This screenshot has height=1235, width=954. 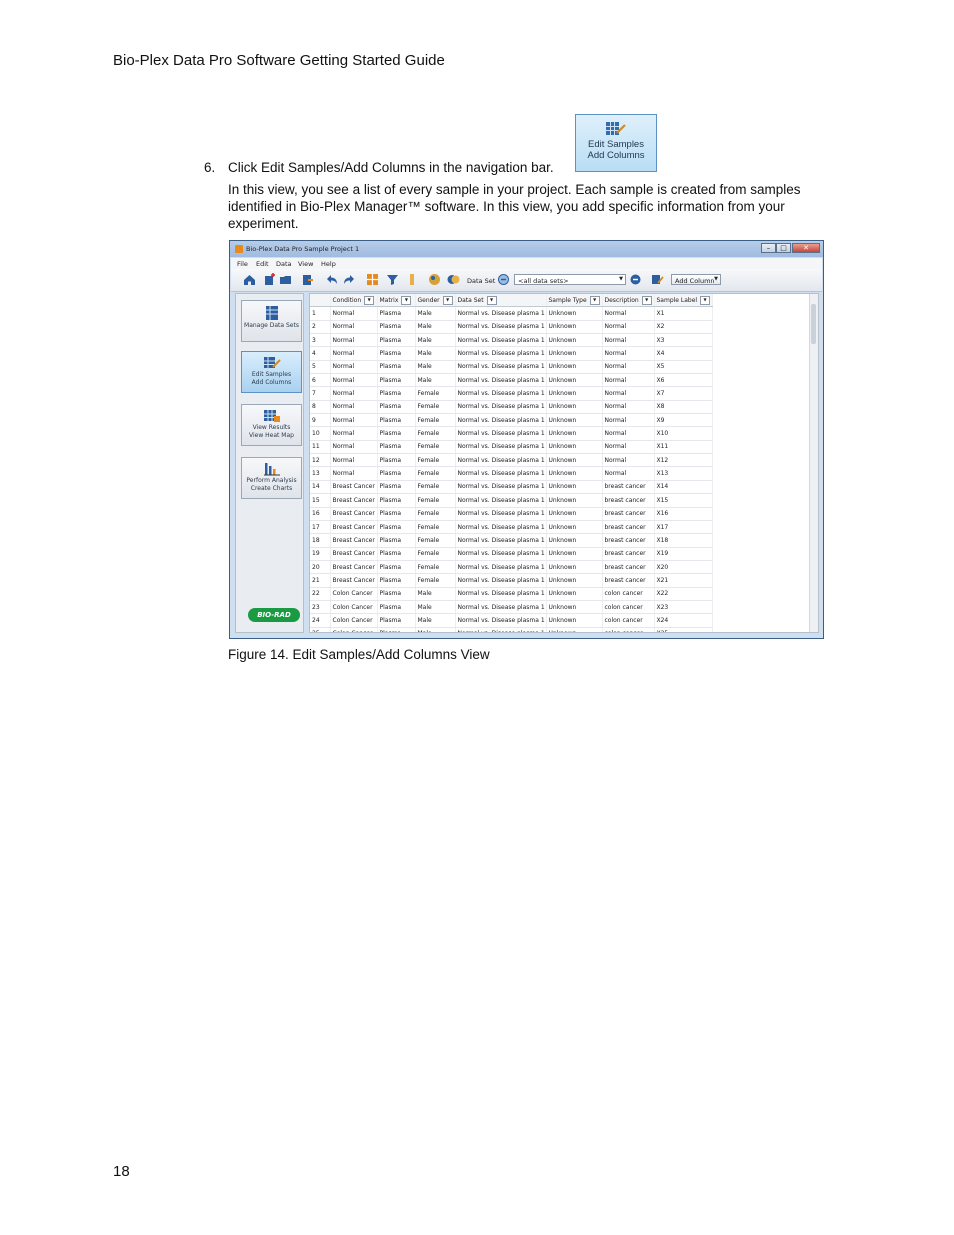 What do you see at coordinates (320, 301) in the screenshot?
I see `column-header` at bounding box center [320, 301].